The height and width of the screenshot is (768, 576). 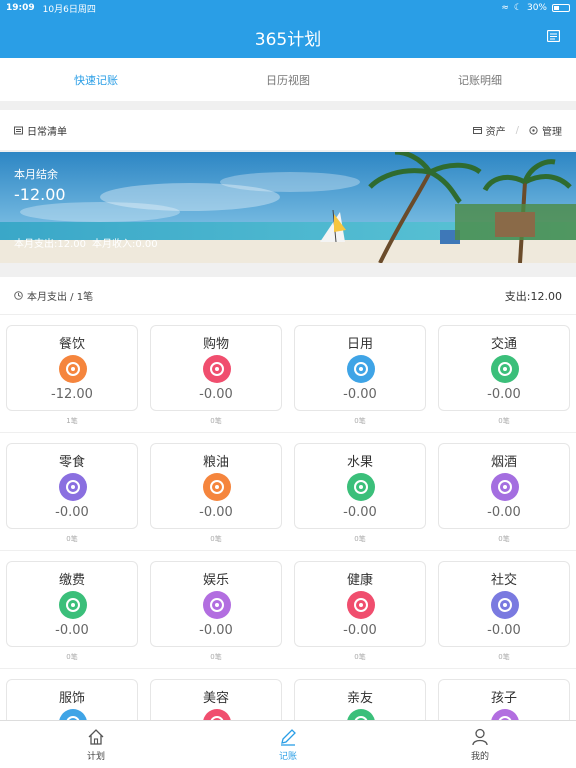 I want to click on summary-period: 本月支出 / 1笔, so click(x=53, y=295).